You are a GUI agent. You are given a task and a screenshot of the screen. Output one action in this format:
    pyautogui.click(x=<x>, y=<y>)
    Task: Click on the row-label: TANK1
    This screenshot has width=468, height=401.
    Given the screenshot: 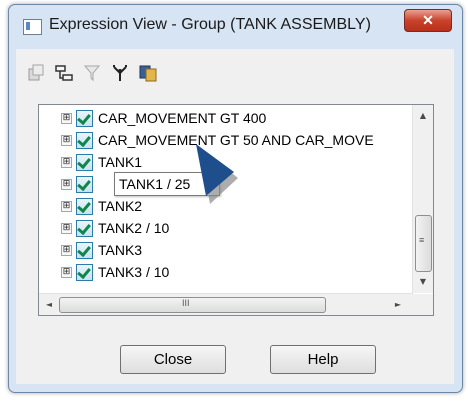 What is the action you would take?
    pyautogui.click(x=120, y=162)
    